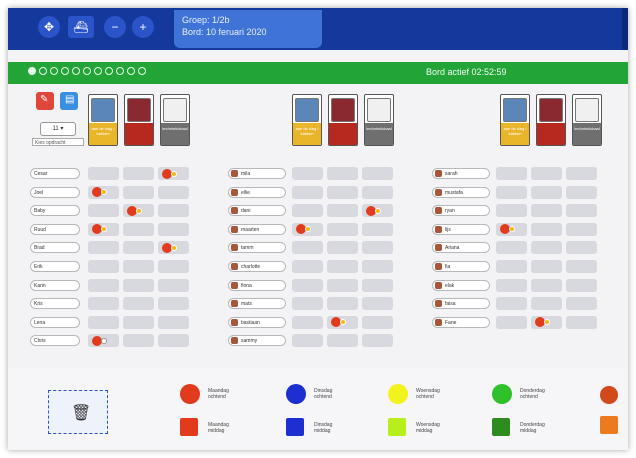 This screenshot has height=458, width=636. I want to click on resize-arrows-icon: ✥, so click(49, 27).